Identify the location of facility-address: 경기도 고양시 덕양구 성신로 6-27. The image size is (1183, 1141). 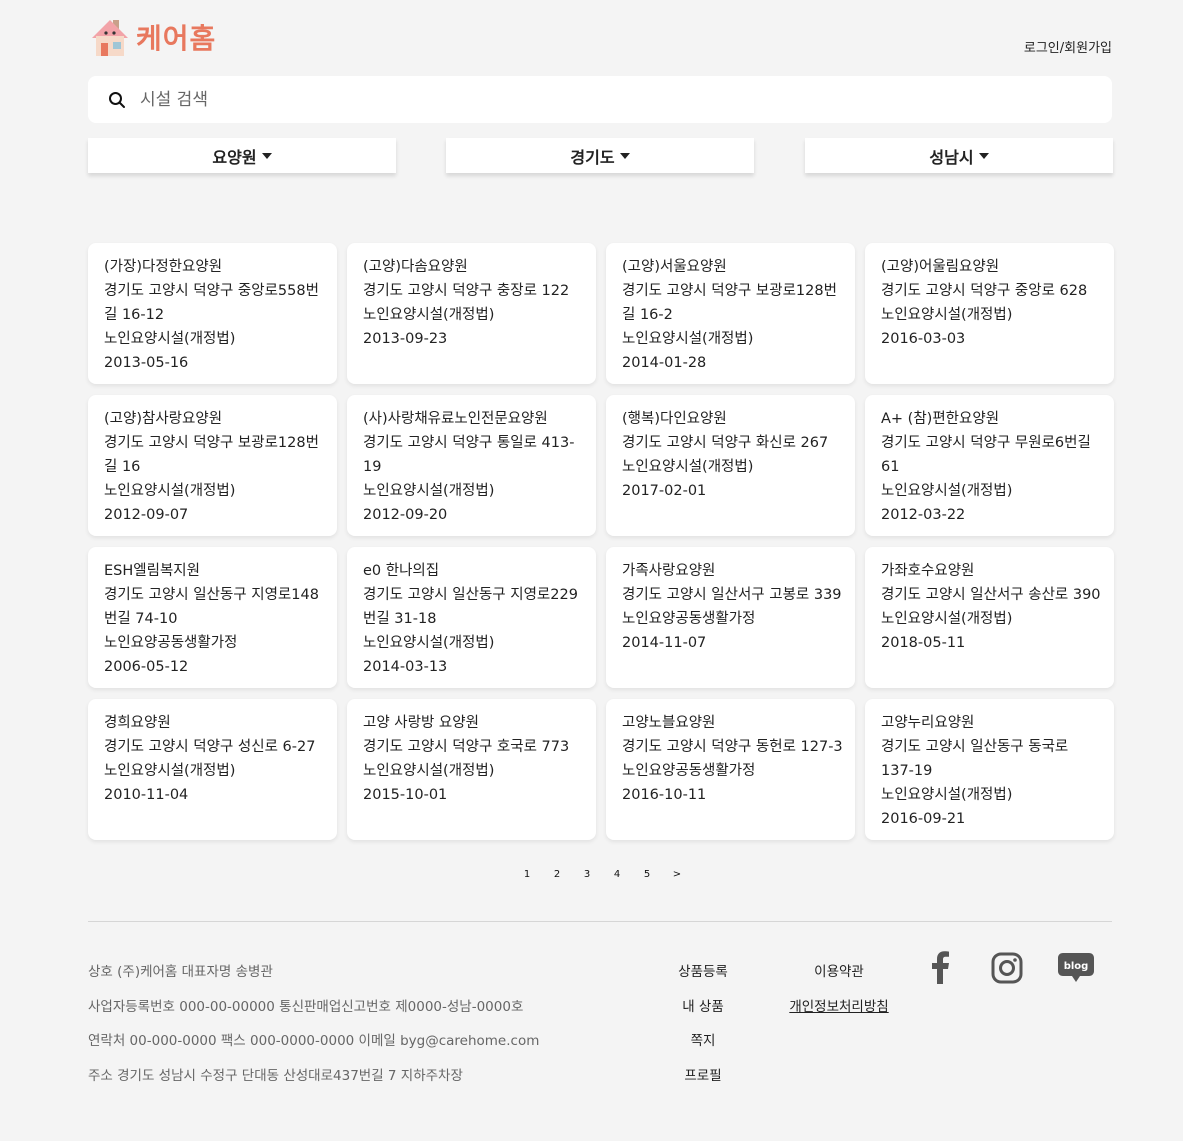
(210, 747).